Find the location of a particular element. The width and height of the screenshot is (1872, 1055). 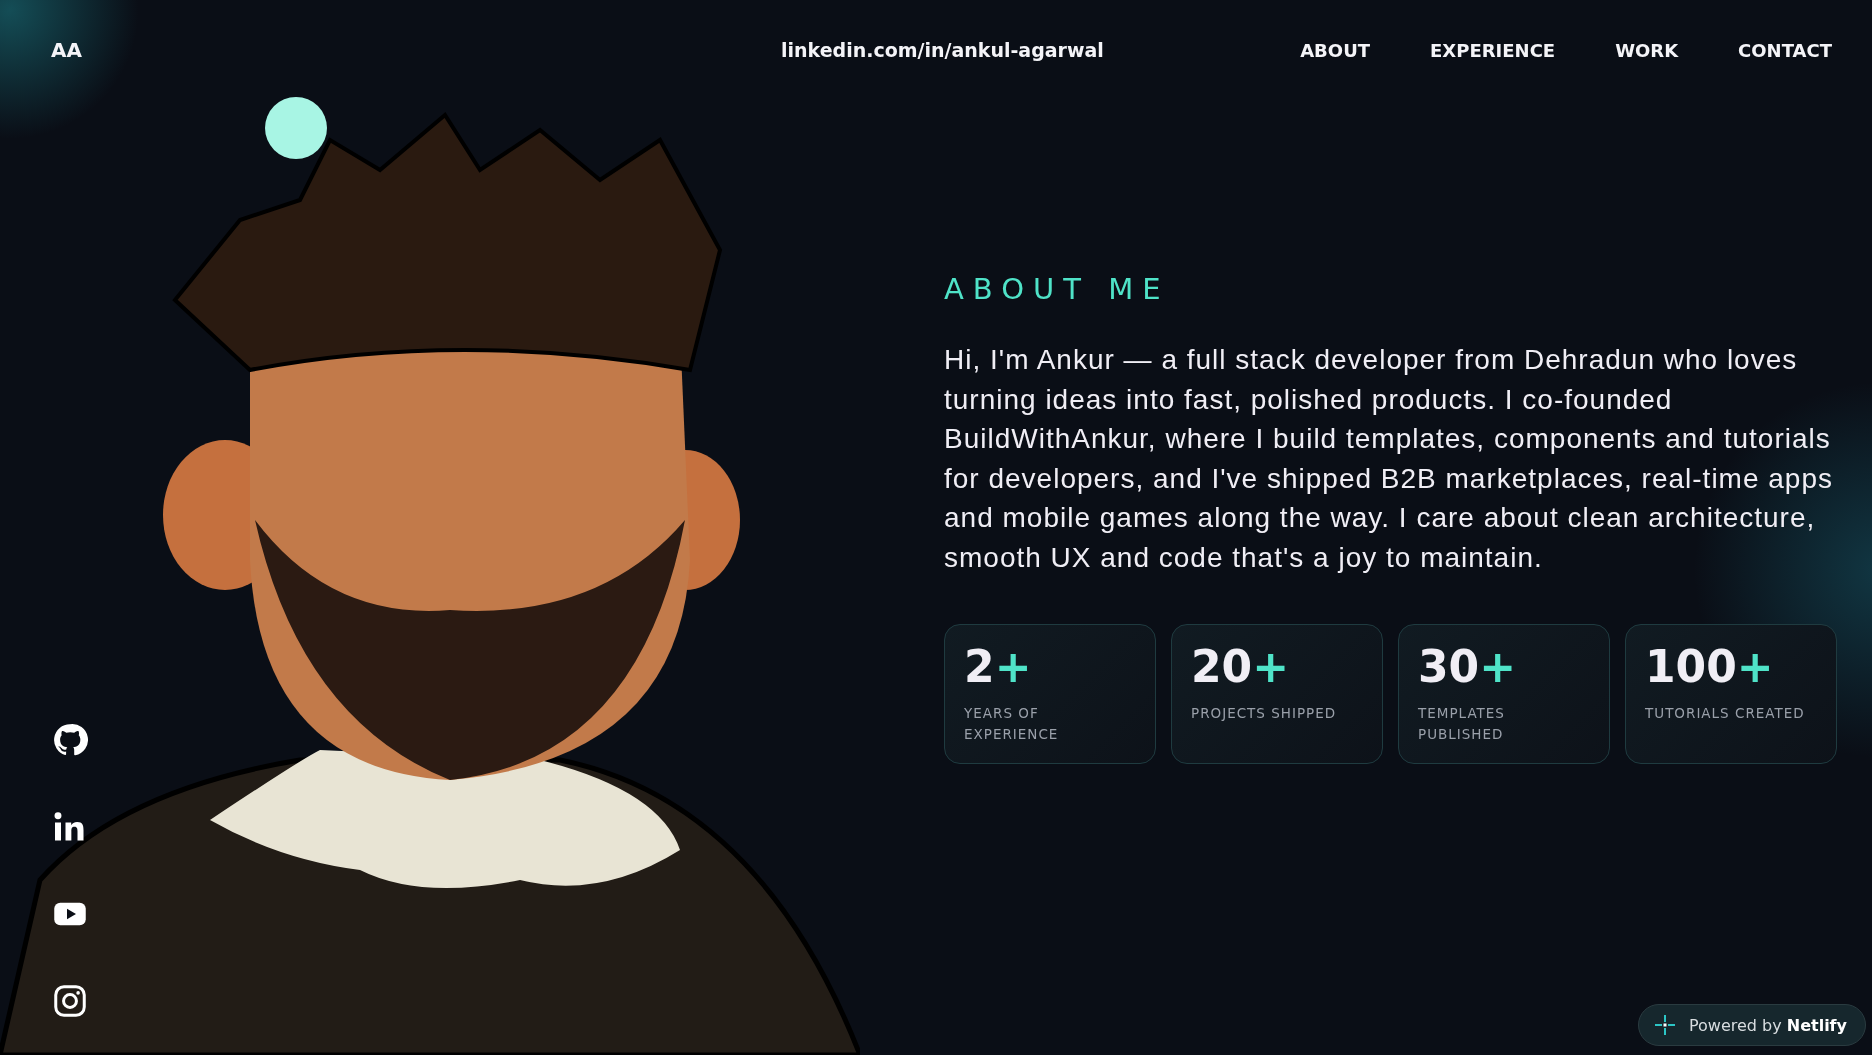

netlify-icon is located at coordinates (1664, 1025).